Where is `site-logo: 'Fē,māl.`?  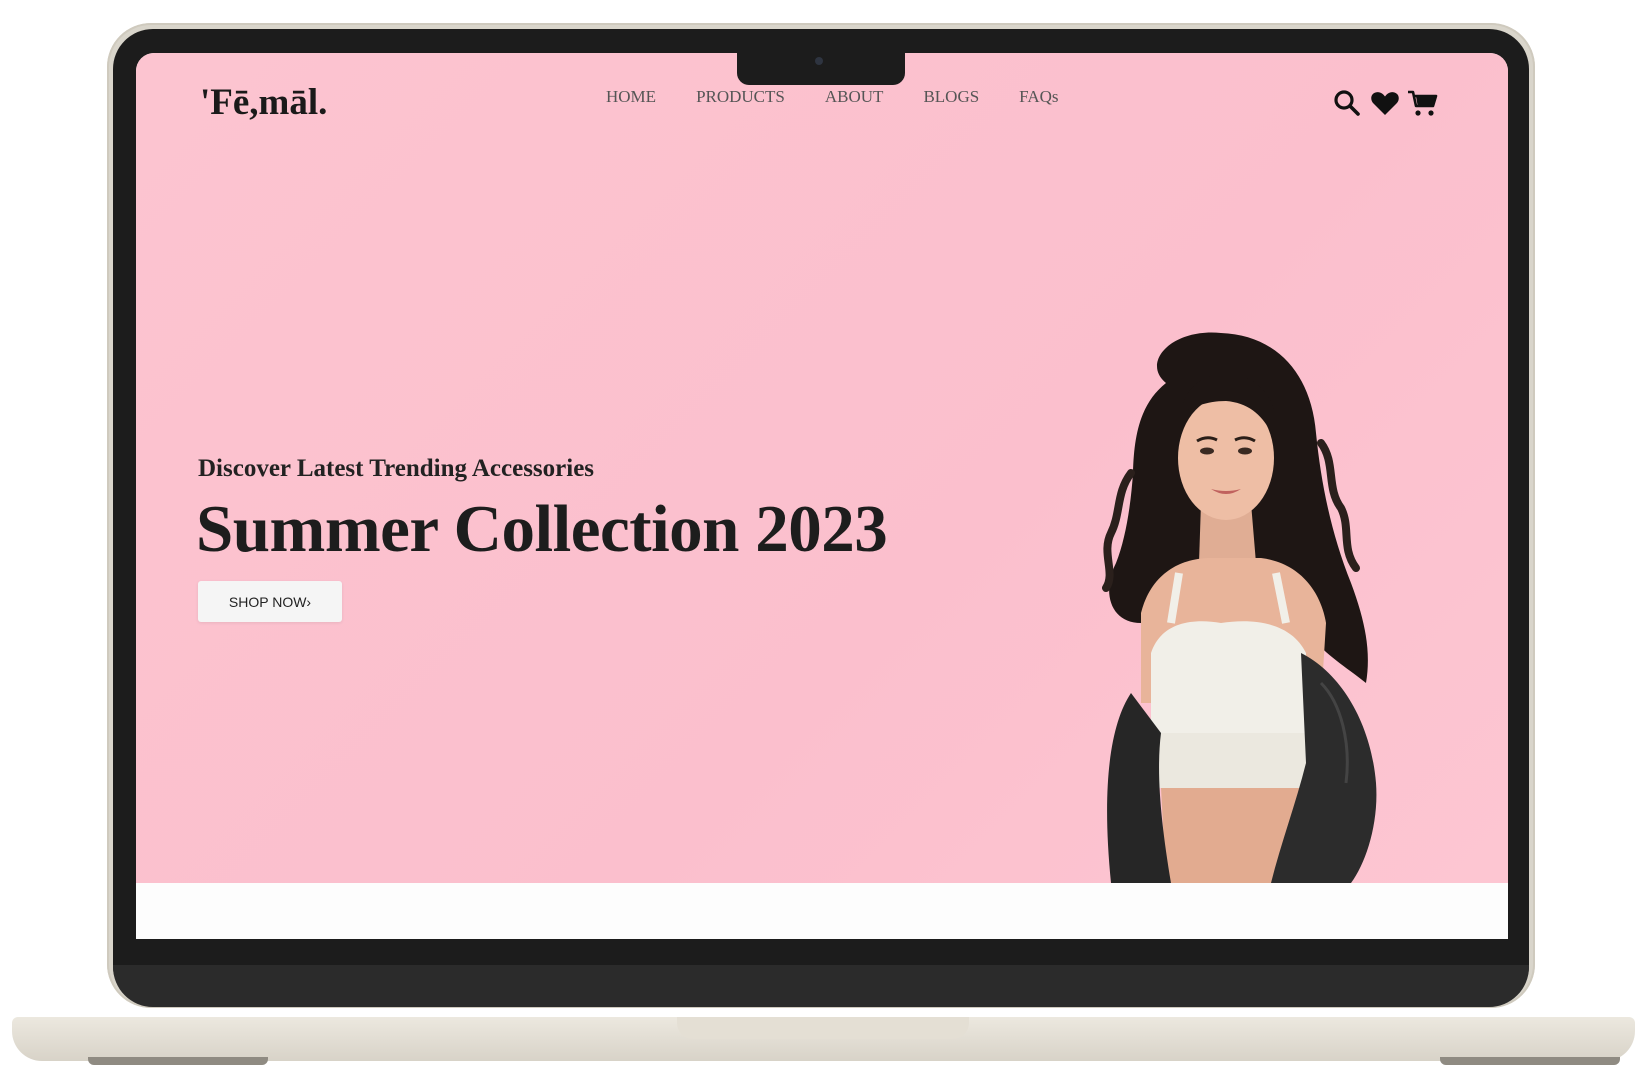
site-logo: 'Fē,māl. is located at coordinates (263, 102).